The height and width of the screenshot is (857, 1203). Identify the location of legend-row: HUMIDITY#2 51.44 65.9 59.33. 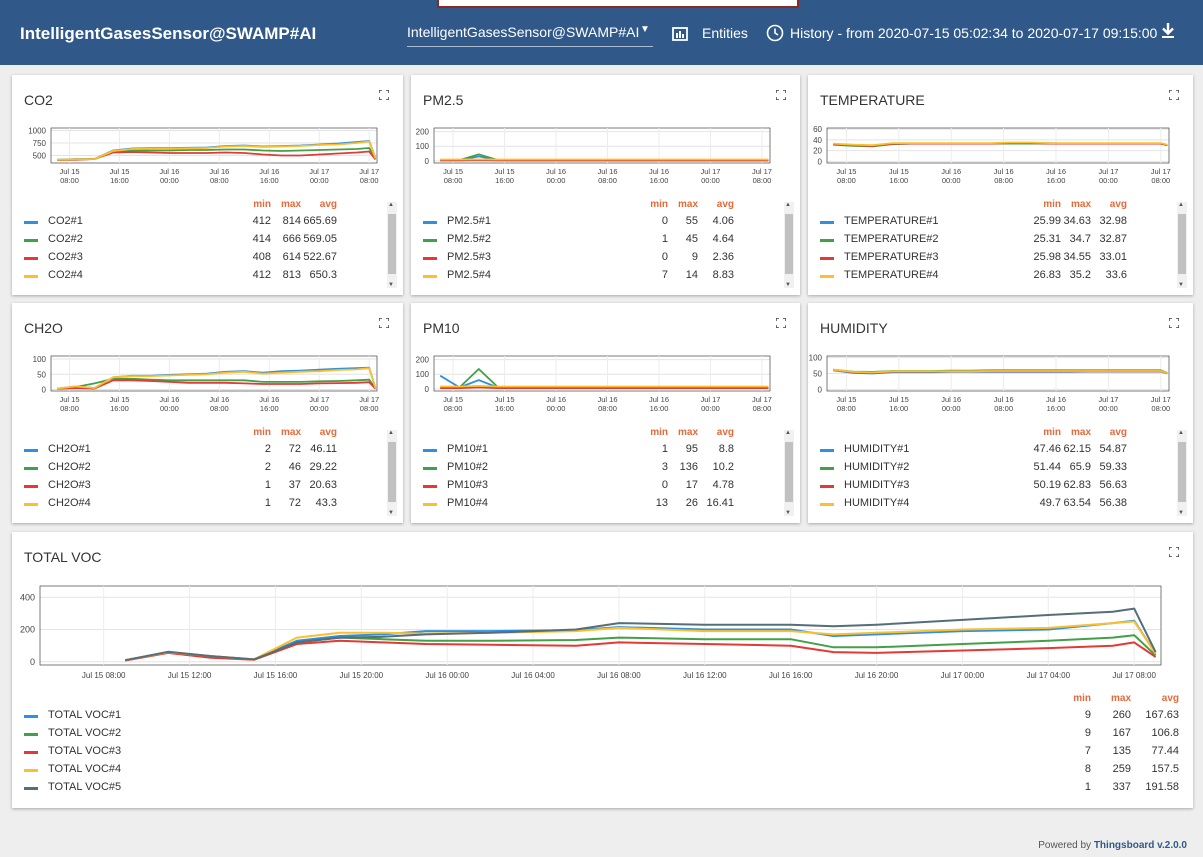
(994, 469).